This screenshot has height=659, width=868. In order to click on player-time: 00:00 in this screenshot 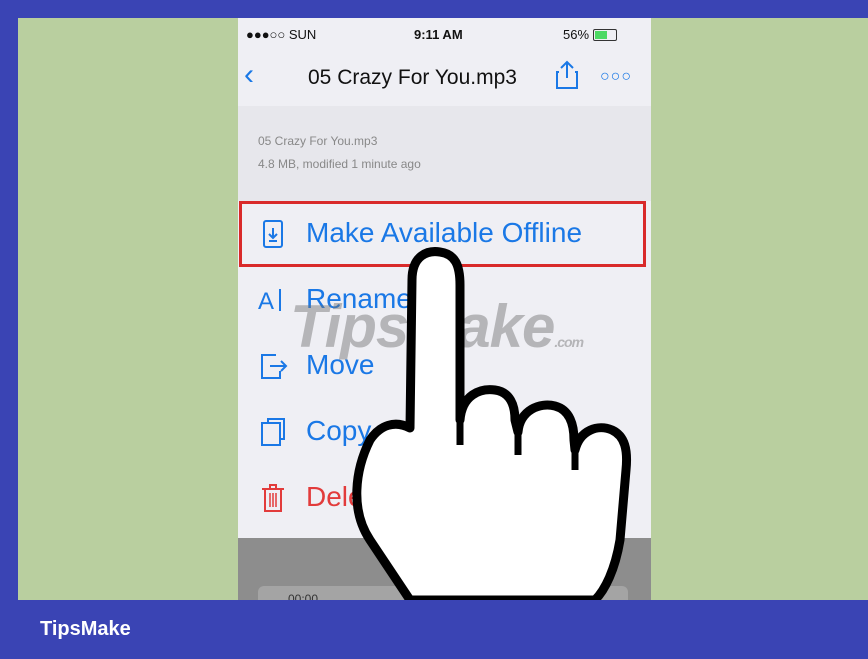, I will do `click(303, 596)`.